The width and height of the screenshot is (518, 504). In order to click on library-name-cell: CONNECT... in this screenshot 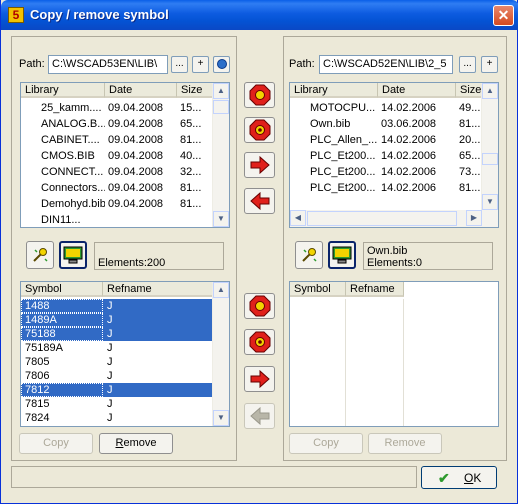, I will do `click(72, 172)`.